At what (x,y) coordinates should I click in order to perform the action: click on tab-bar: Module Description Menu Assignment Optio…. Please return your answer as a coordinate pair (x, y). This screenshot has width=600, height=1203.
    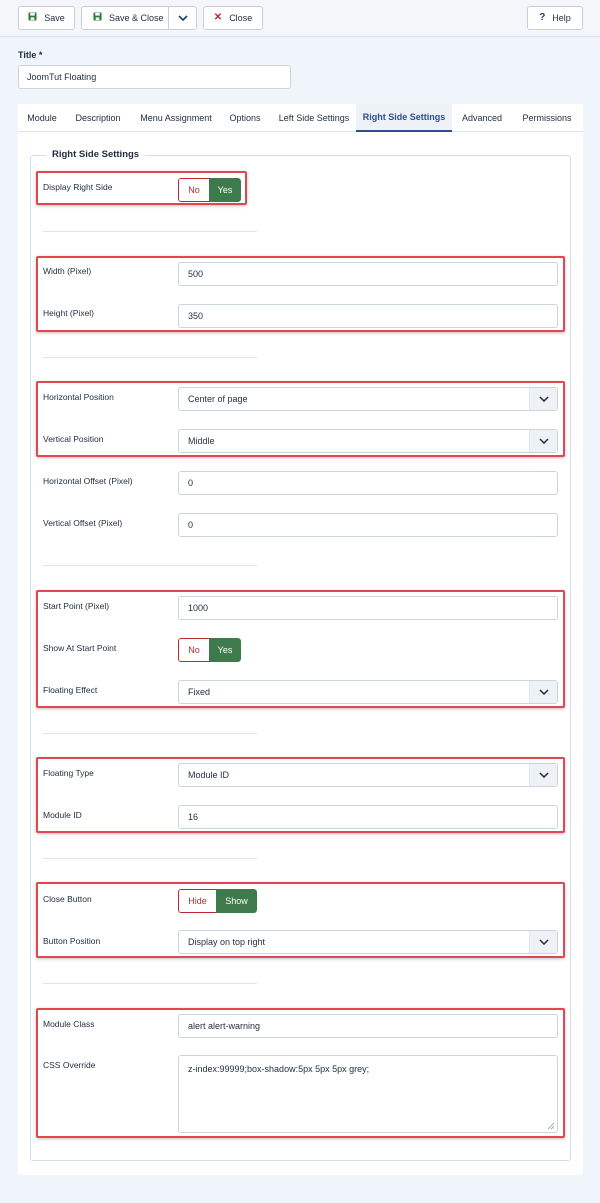
    Looking at the image, I should click on (300, 118).